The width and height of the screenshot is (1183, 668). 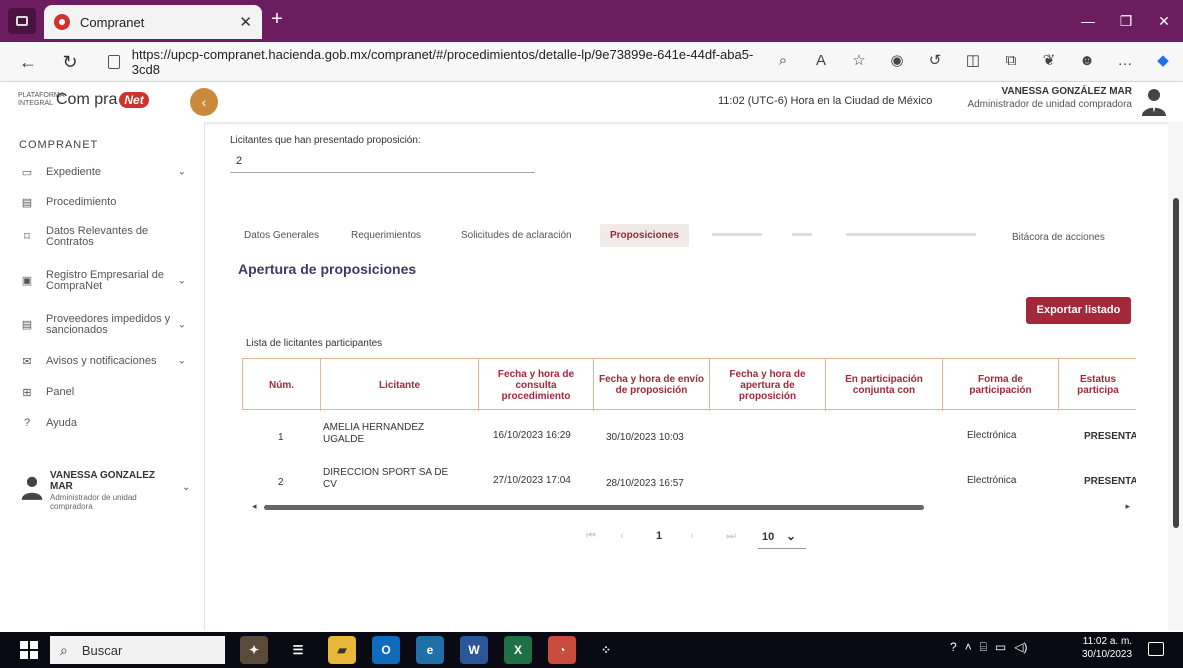 I want to click on next-page-icon: ›, so click(x=692, y=536).